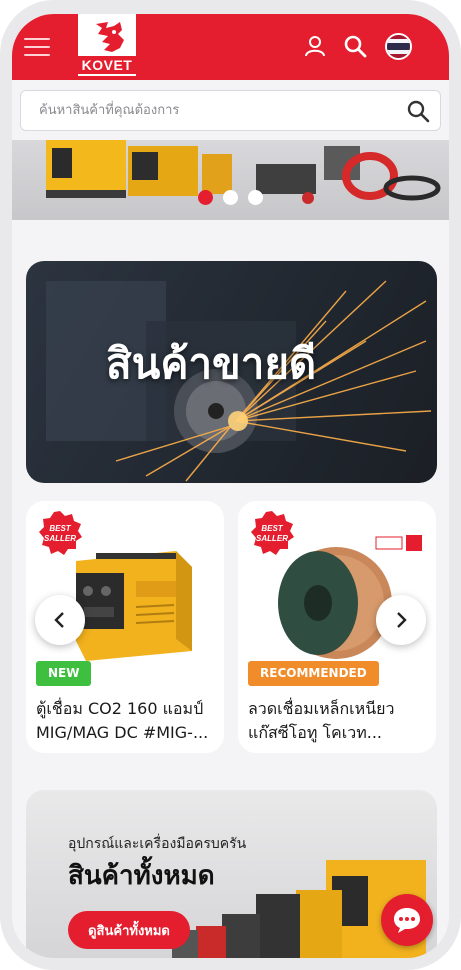  Describe the element at coordinates (355, 46) in the screenshot. I see `search-icon` at that location.